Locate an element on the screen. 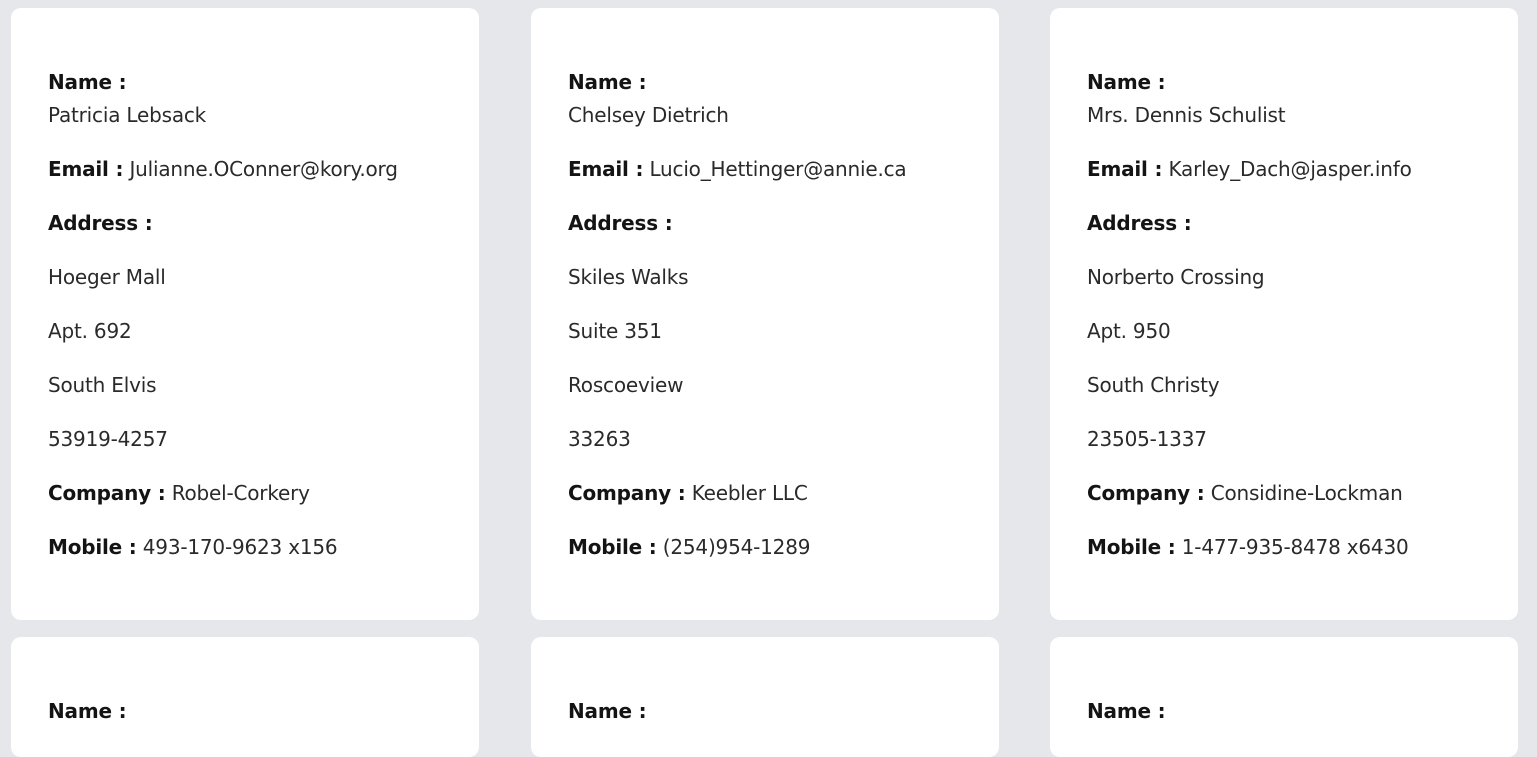 The width and height of the screenshot is (1537, 757). user-company: Keebler LLC is located at coordinates (749, 493).